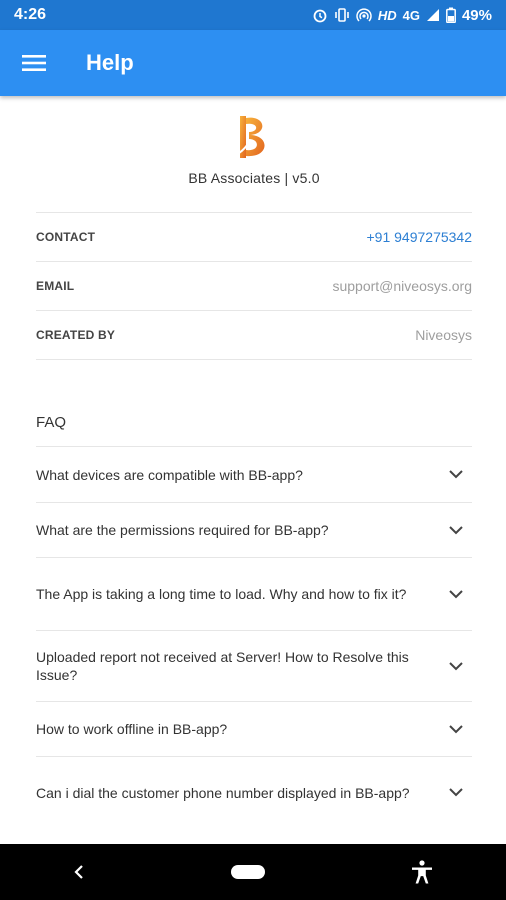  What do you see at coordinates (248, 872) in the screenshot?
I see `home-button` at bounding box center [248, 872].